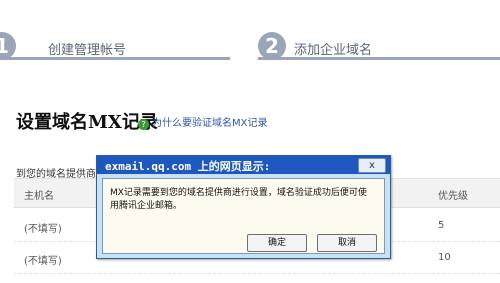 The image size is (500, 283). What do you see at coordinates (210, 123) in the screenshot?
I see `help-link-label: 为什么要验证域名MX记录` at bounding box center [210, 123].